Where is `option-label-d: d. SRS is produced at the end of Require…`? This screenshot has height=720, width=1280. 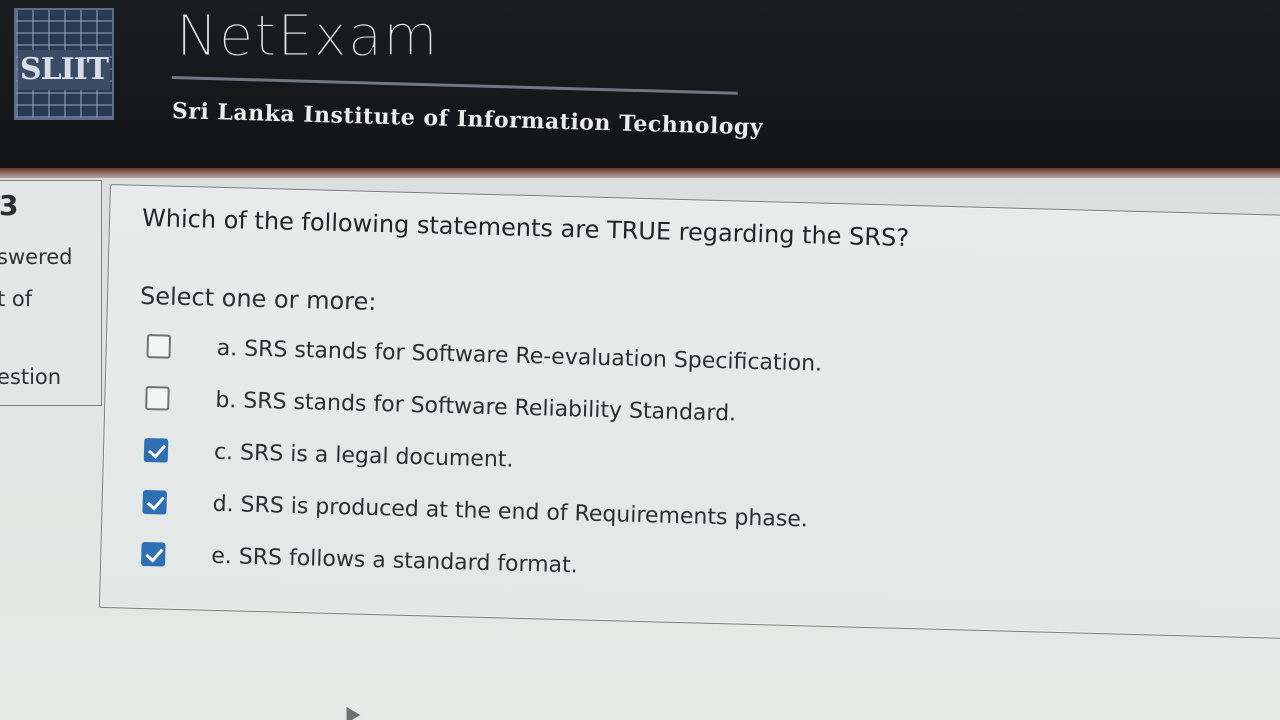 option-label-d: d. SRS is produced at the end of Require… is located at coordinates (510, 511).